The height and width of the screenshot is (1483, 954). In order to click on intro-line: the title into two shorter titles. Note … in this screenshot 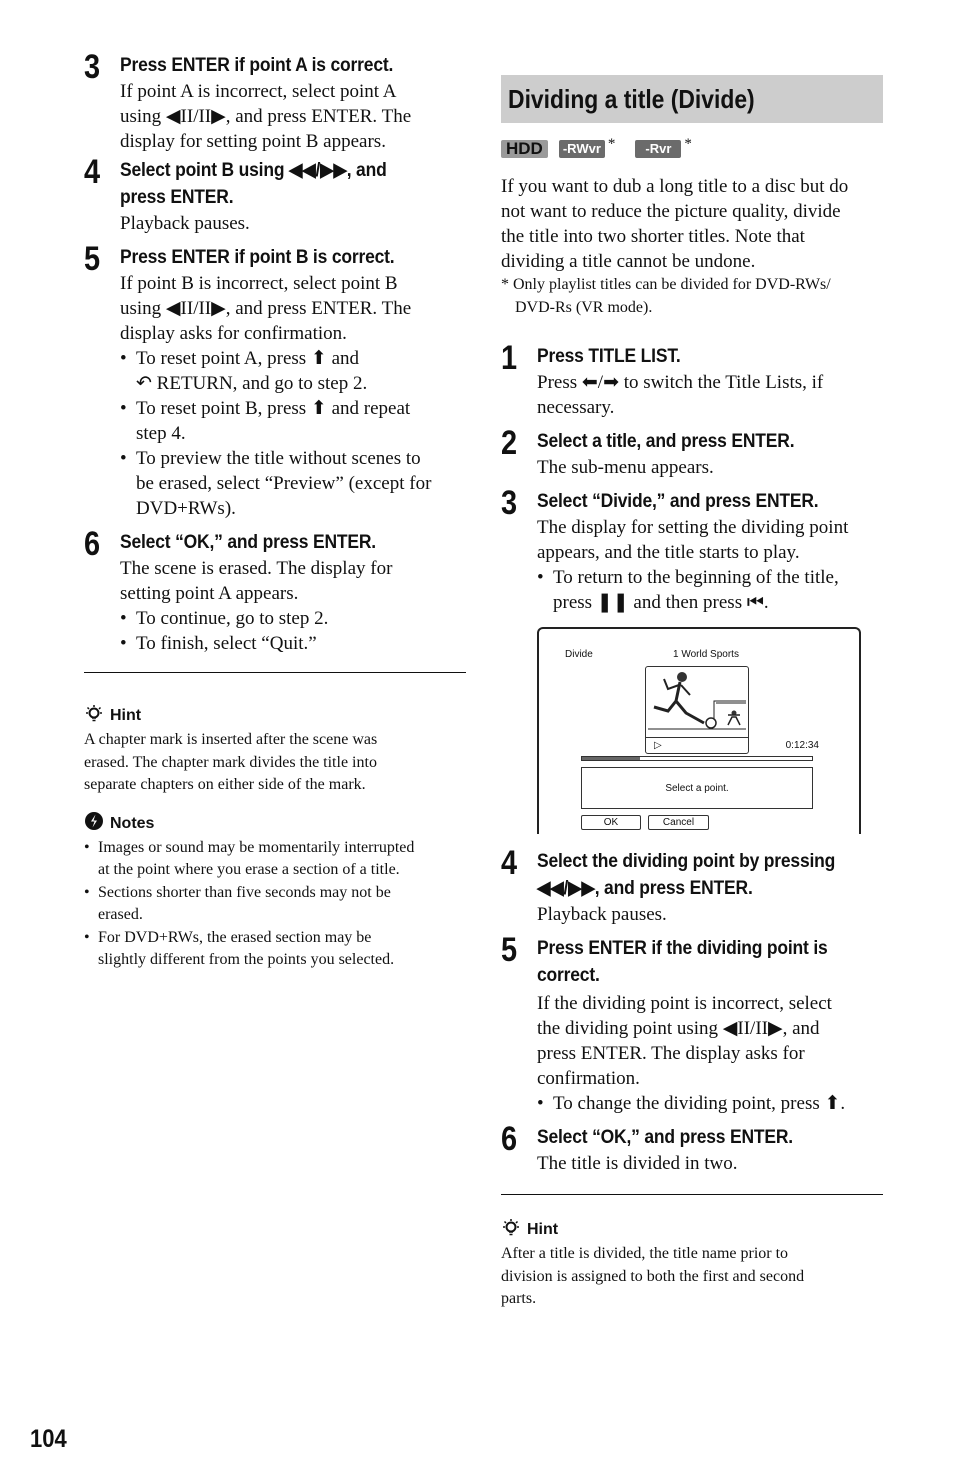, I will do `click(653, 236)`.